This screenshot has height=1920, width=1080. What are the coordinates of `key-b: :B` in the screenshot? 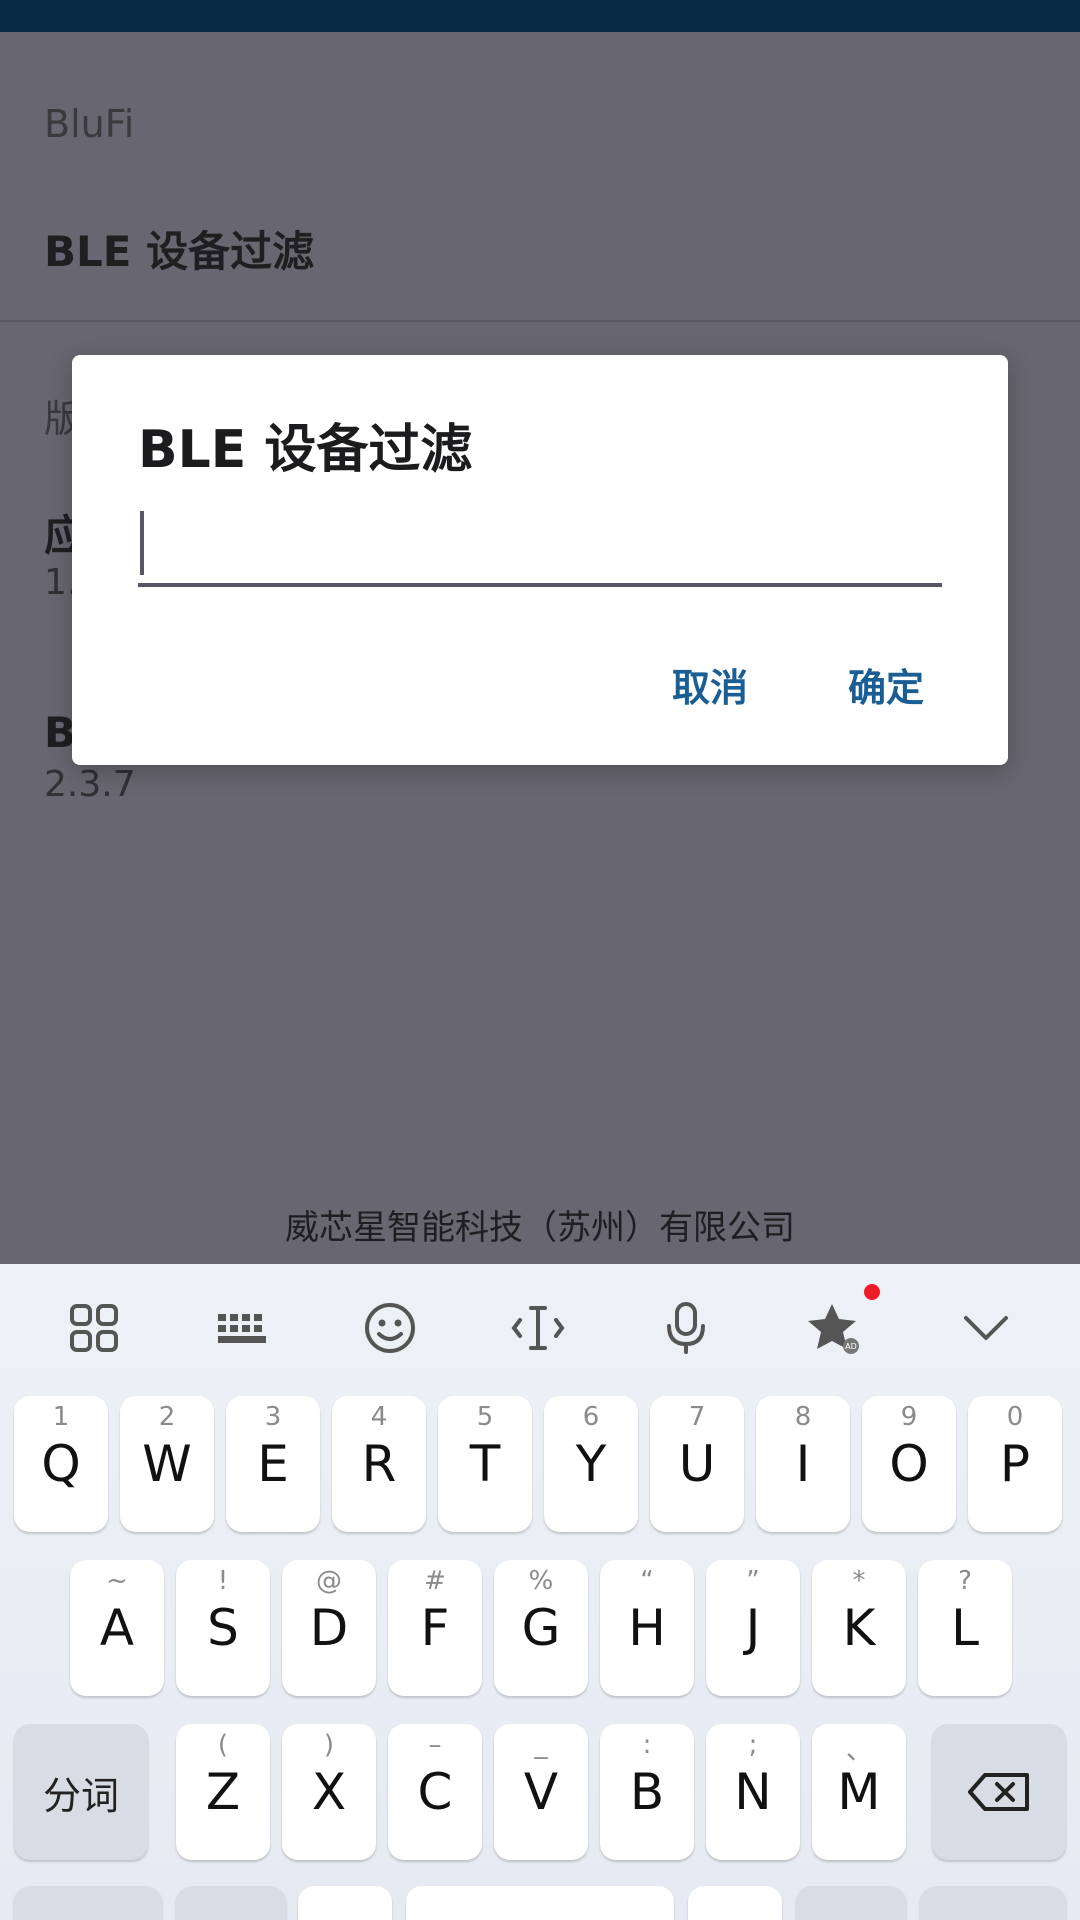 It's located at (647, 1792).